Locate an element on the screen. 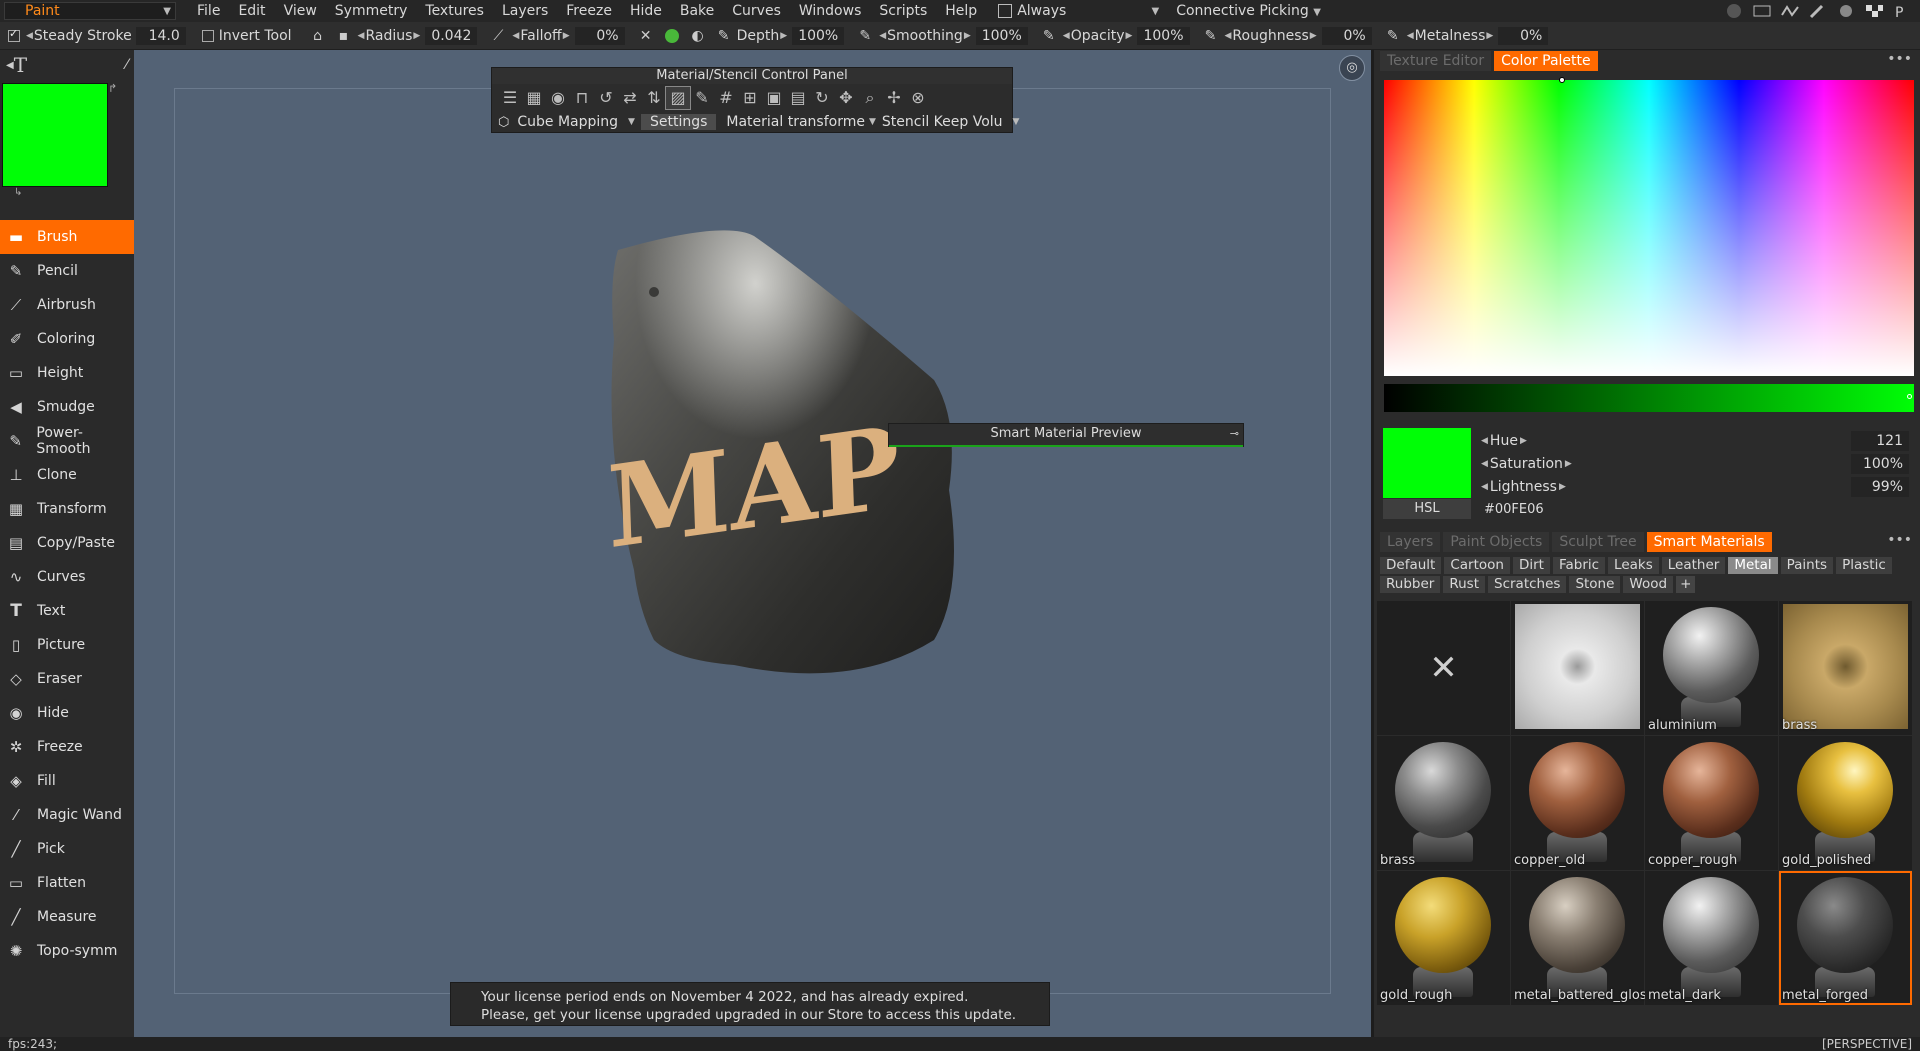 The image size is (1920, 1051). pin-icon: ⊸ is located at coordinates (1234, 434).